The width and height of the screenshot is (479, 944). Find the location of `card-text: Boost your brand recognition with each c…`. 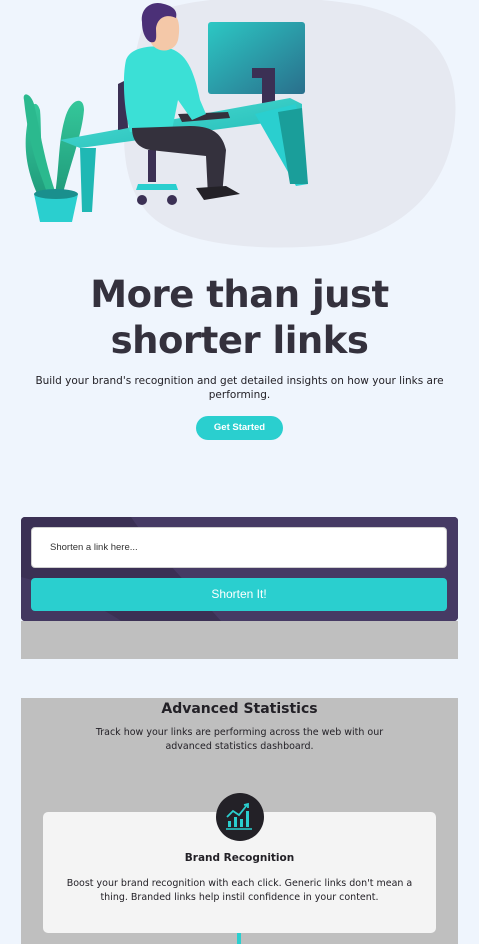

card-text: Boost your brand recognition with each c… is located at coordinates (239, 890).